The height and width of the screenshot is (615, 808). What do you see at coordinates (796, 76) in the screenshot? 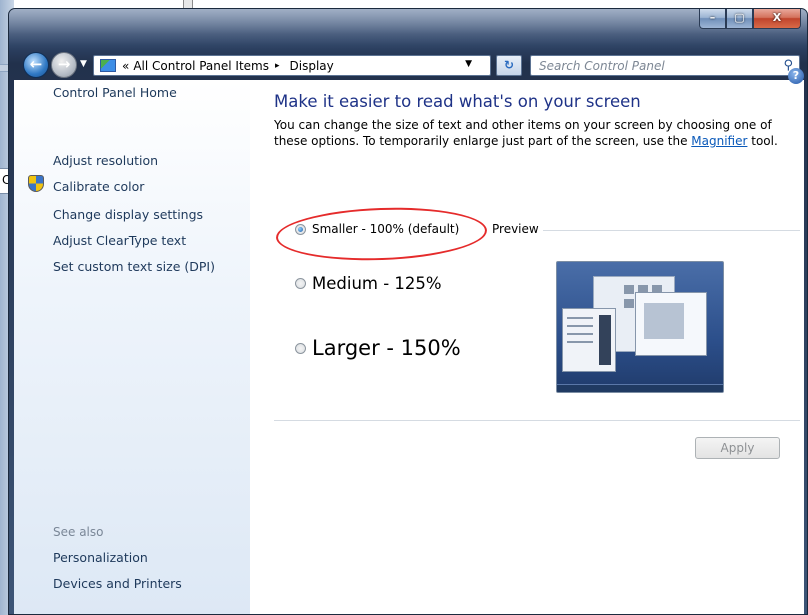
I see `help-icon: ?` at bounding box center [796, 76].